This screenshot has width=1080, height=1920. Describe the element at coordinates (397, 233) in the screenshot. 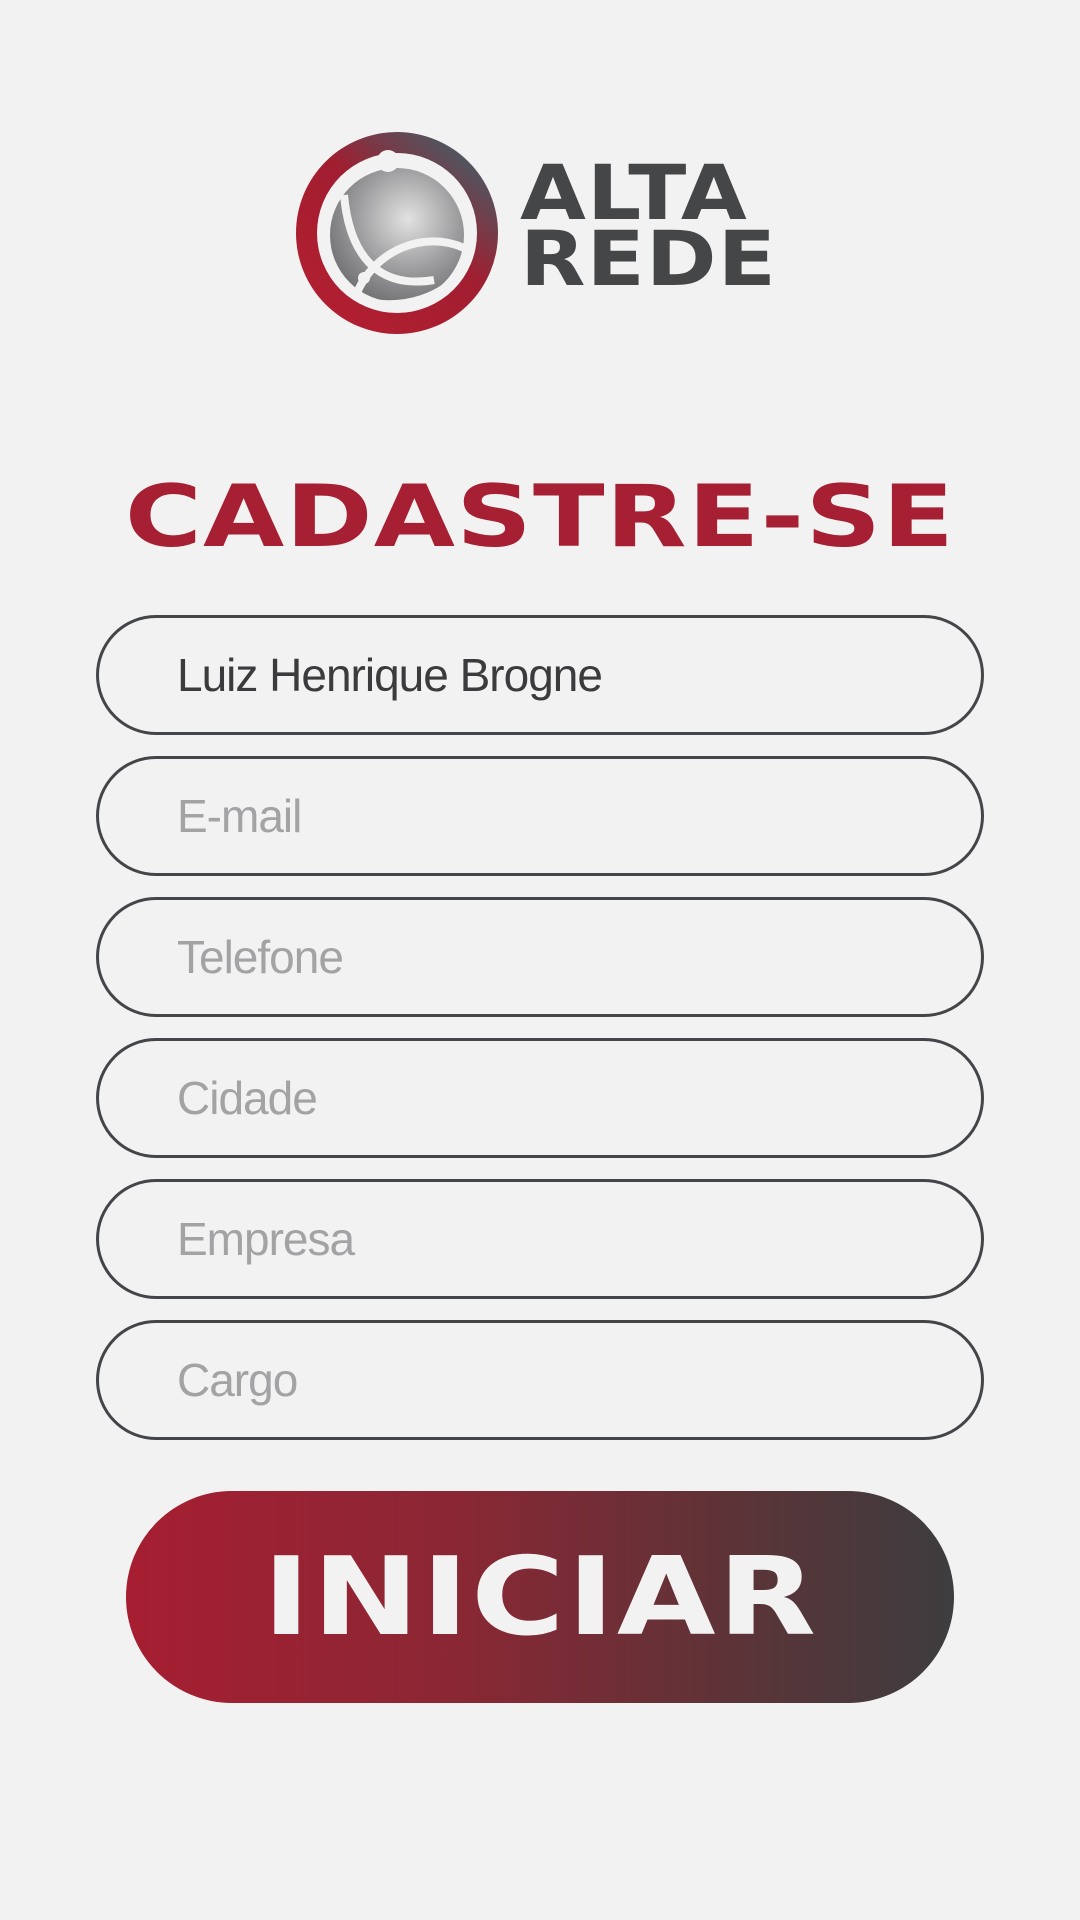

I see `globe-satellite-icon` at that location.